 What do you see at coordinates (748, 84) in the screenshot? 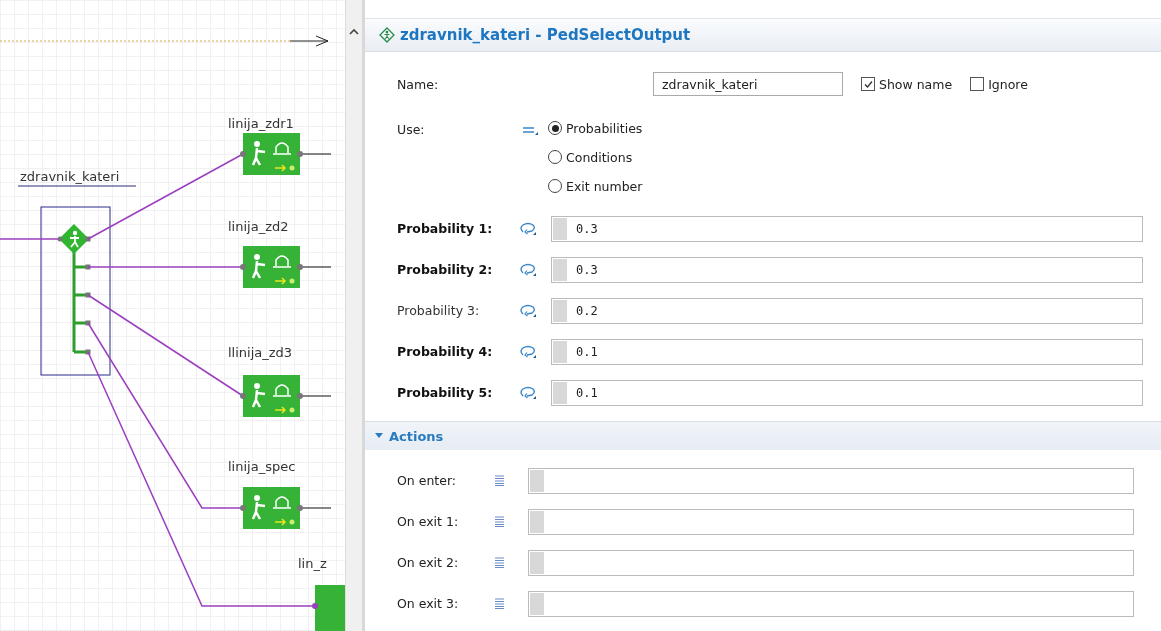
I see `name-field: zdravnik_kateri` at bounding box center [748, 84].